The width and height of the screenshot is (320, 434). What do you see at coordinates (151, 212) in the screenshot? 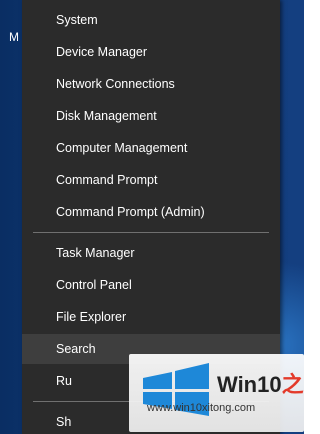
I see `menu-item-command-prompt-admin: Command Prompt (Admin)` at bounding box center [151, 212].